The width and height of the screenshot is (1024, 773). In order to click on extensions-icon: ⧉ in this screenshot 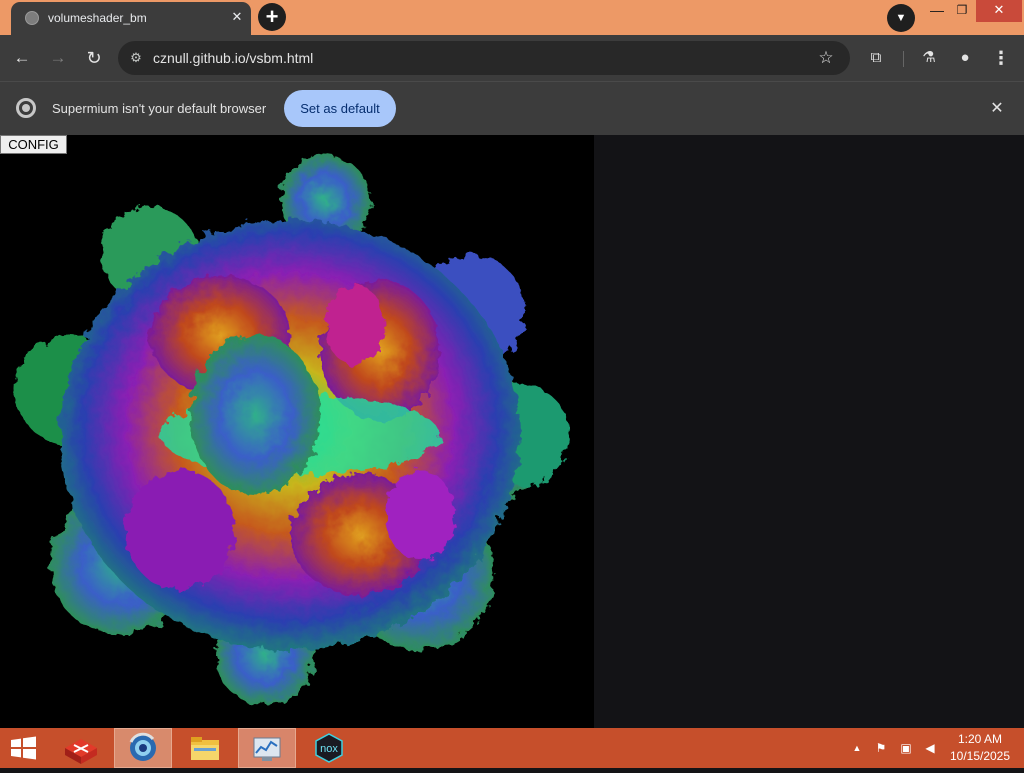, I will do `click(876, 58)`.